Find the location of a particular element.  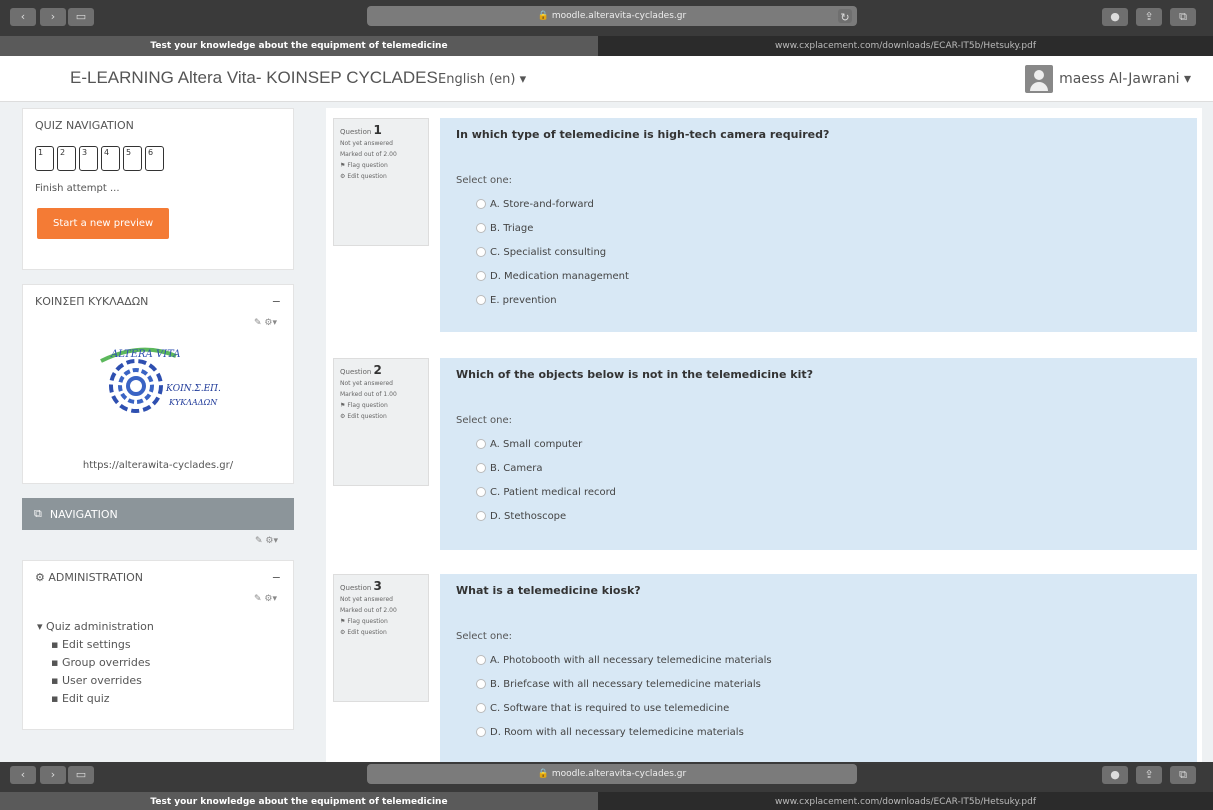

answer-option: A. Store-and-forward is located at coordinates (818, 204).